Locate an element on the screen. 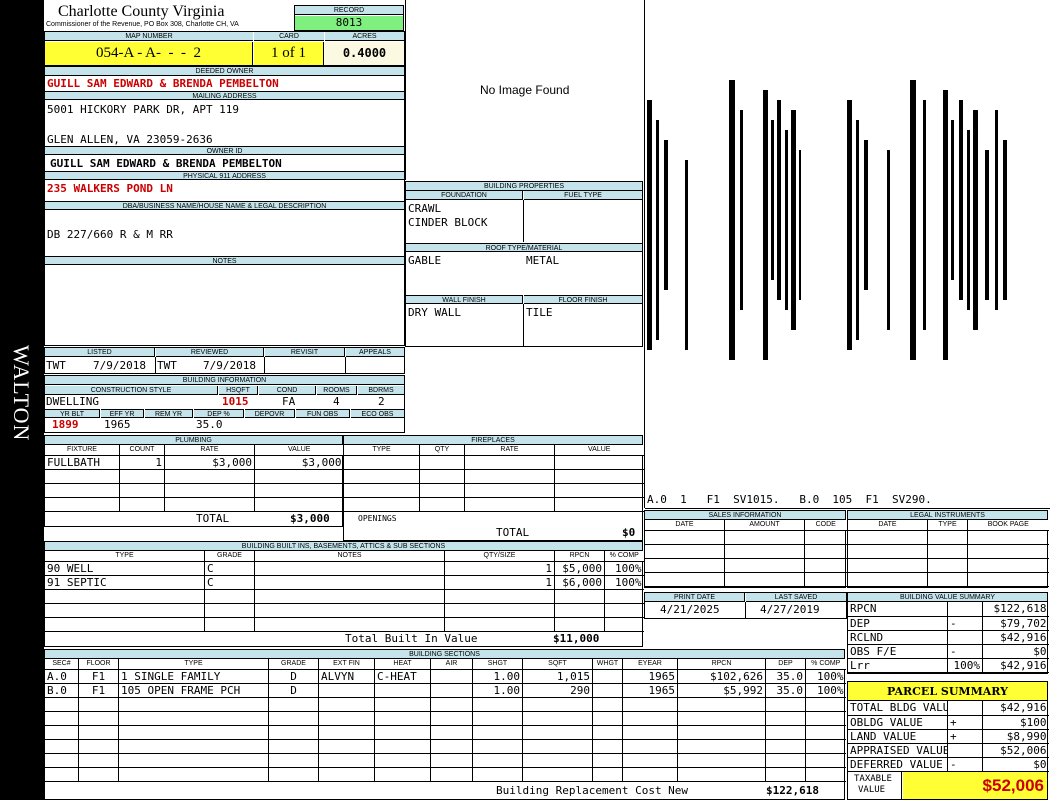 The width and height of the screenshot is (1050, 800). rate: $3,000 is located at coordinates (209, 462).